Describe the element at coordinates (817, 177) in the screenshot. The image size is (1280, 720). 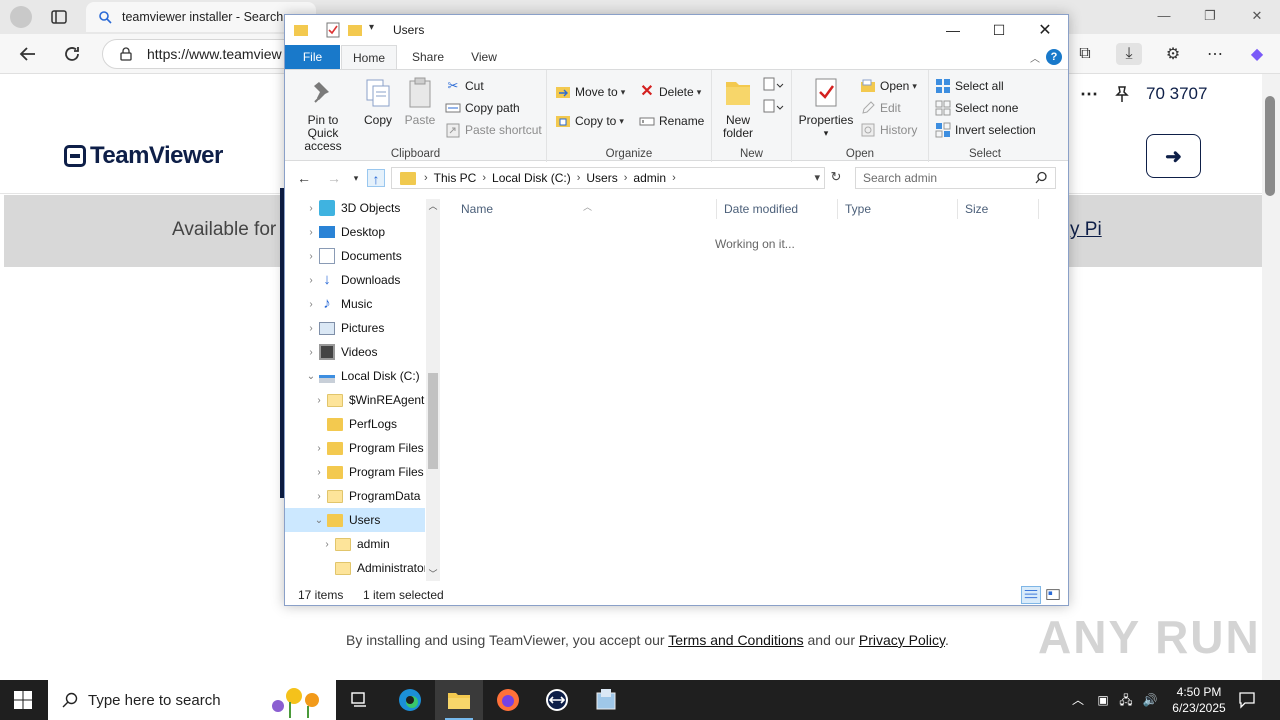
I see `address-history-dropdown-icon: ▾` at that location.